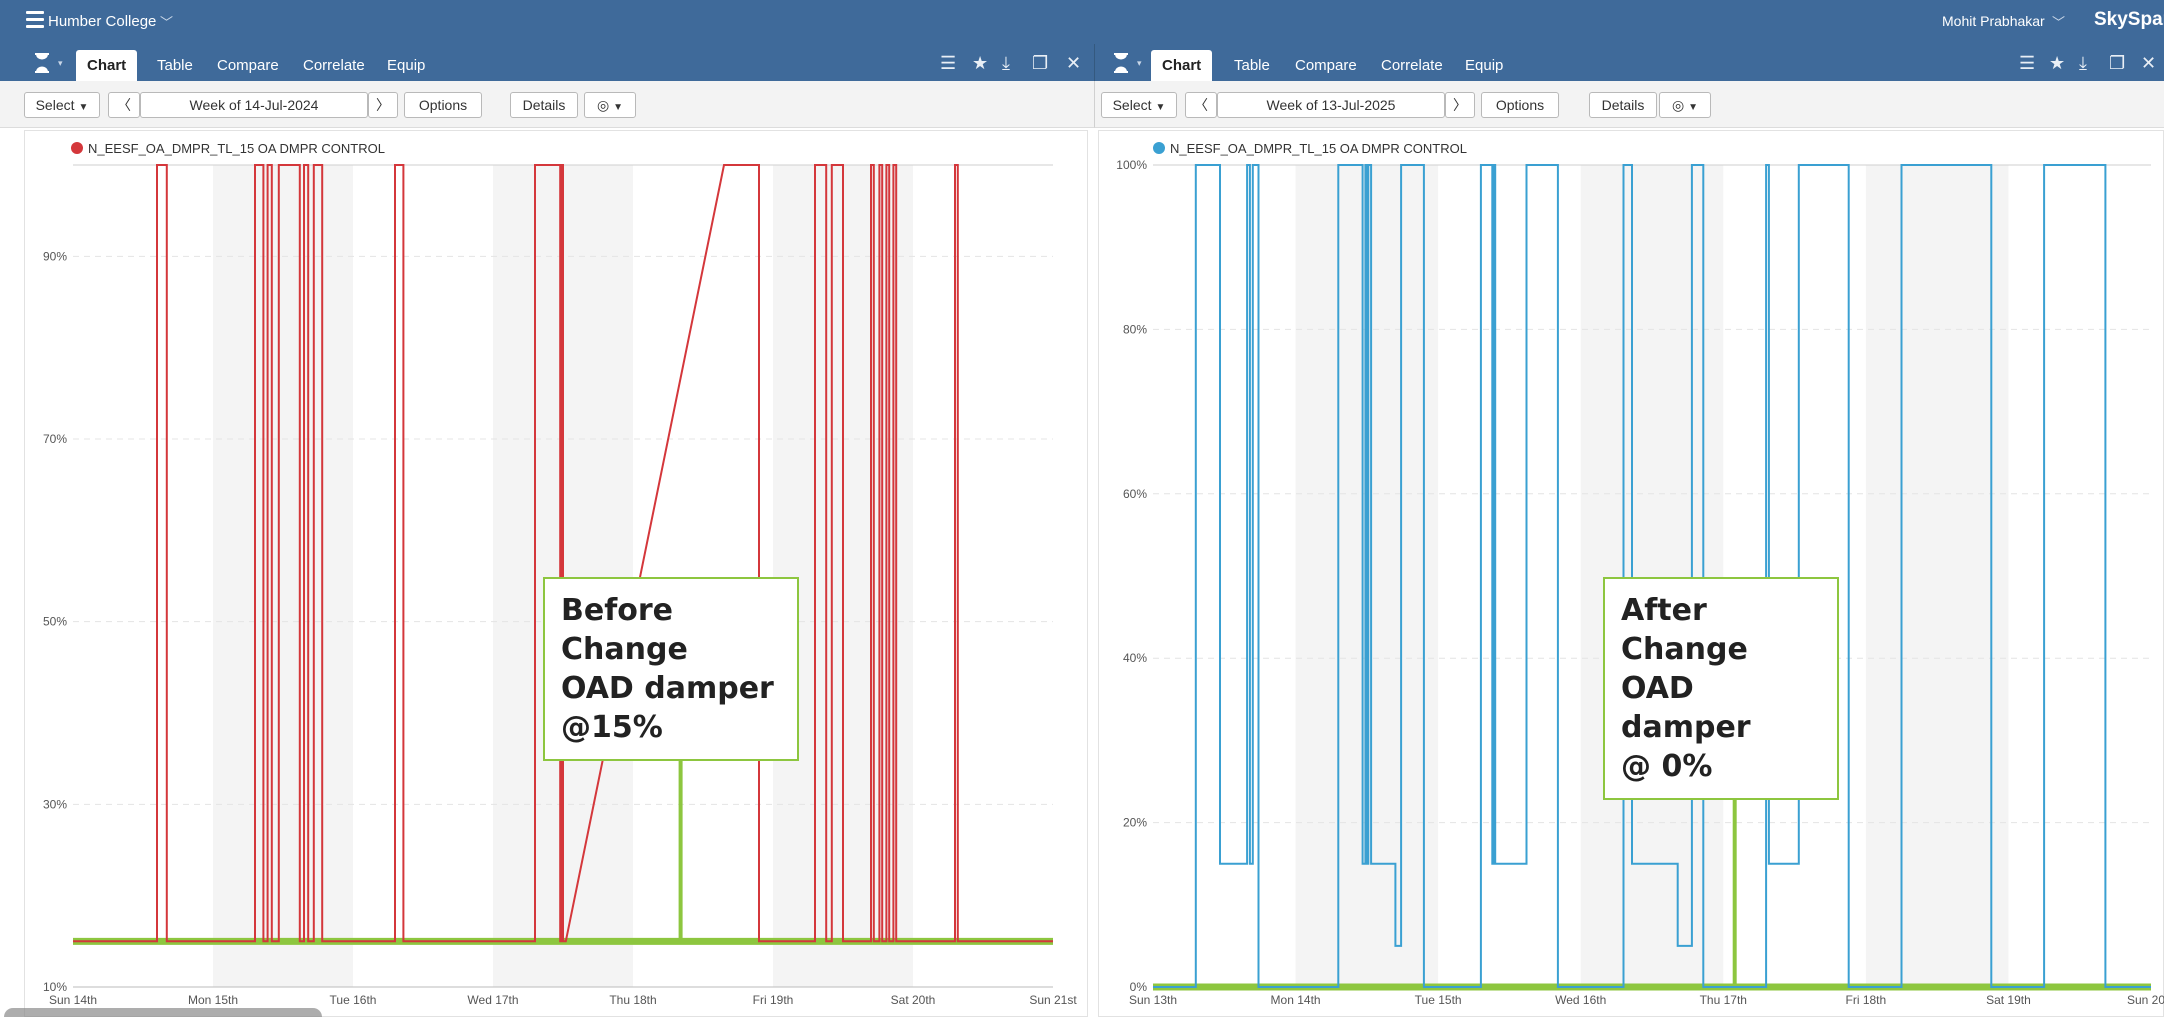 The width and height of the screenshot is (2164, 1017). I want to click on x-tick-label: Sun 20th, so click(2145, 1000).